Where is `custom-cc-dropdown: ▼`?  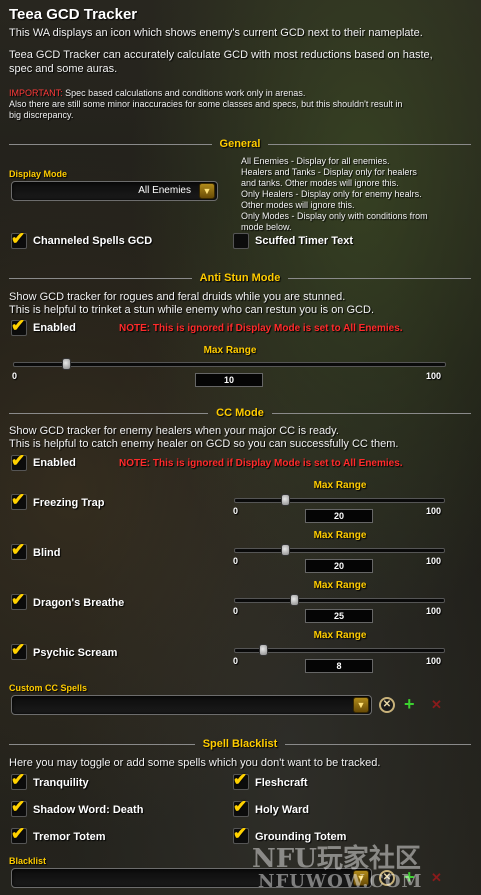
custom-cc-dropdown: ▼ is located at coordinates (191, 705).